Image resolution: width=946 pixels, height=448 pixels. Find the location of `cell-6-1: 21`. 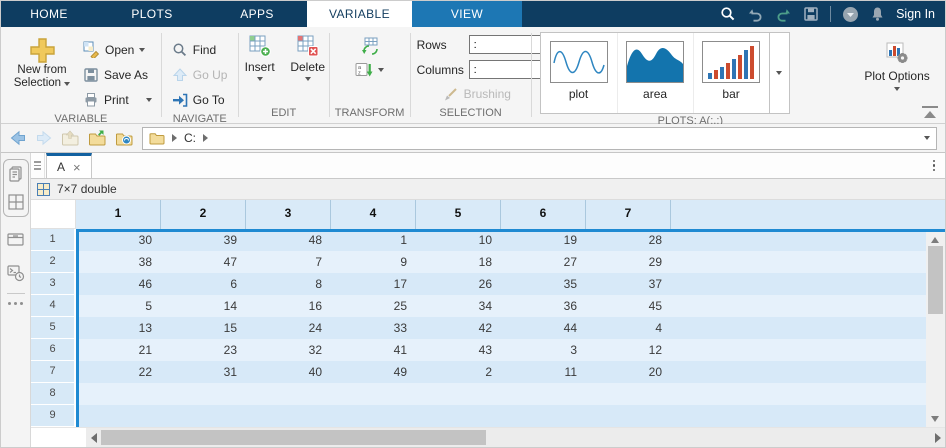

cell-6-1: 21 is located at coordinates (118, 350).